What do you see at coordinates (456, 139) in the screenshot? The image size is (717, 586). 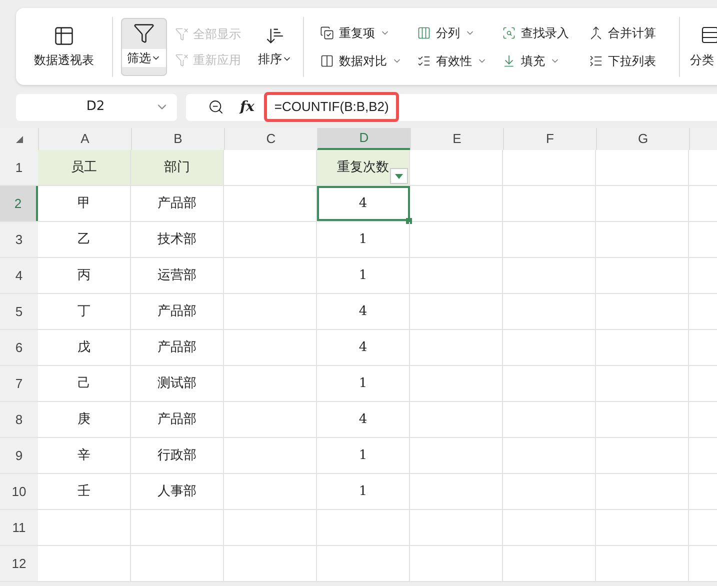 I see `column-header: E` at bounding box center [456, 139].